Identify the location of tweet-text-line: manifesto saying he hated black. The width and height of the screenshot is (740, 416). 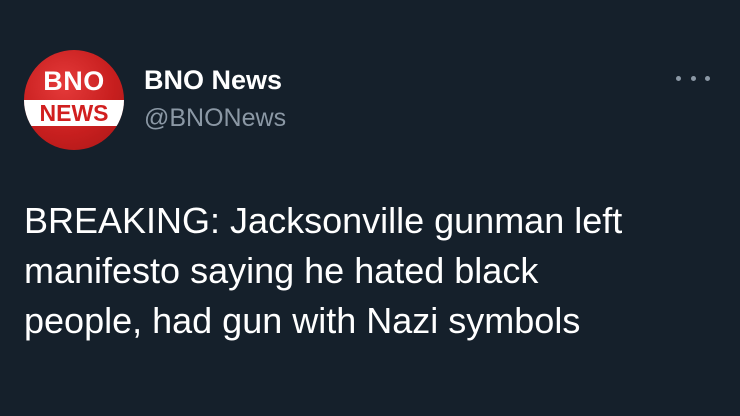
(281, 270).